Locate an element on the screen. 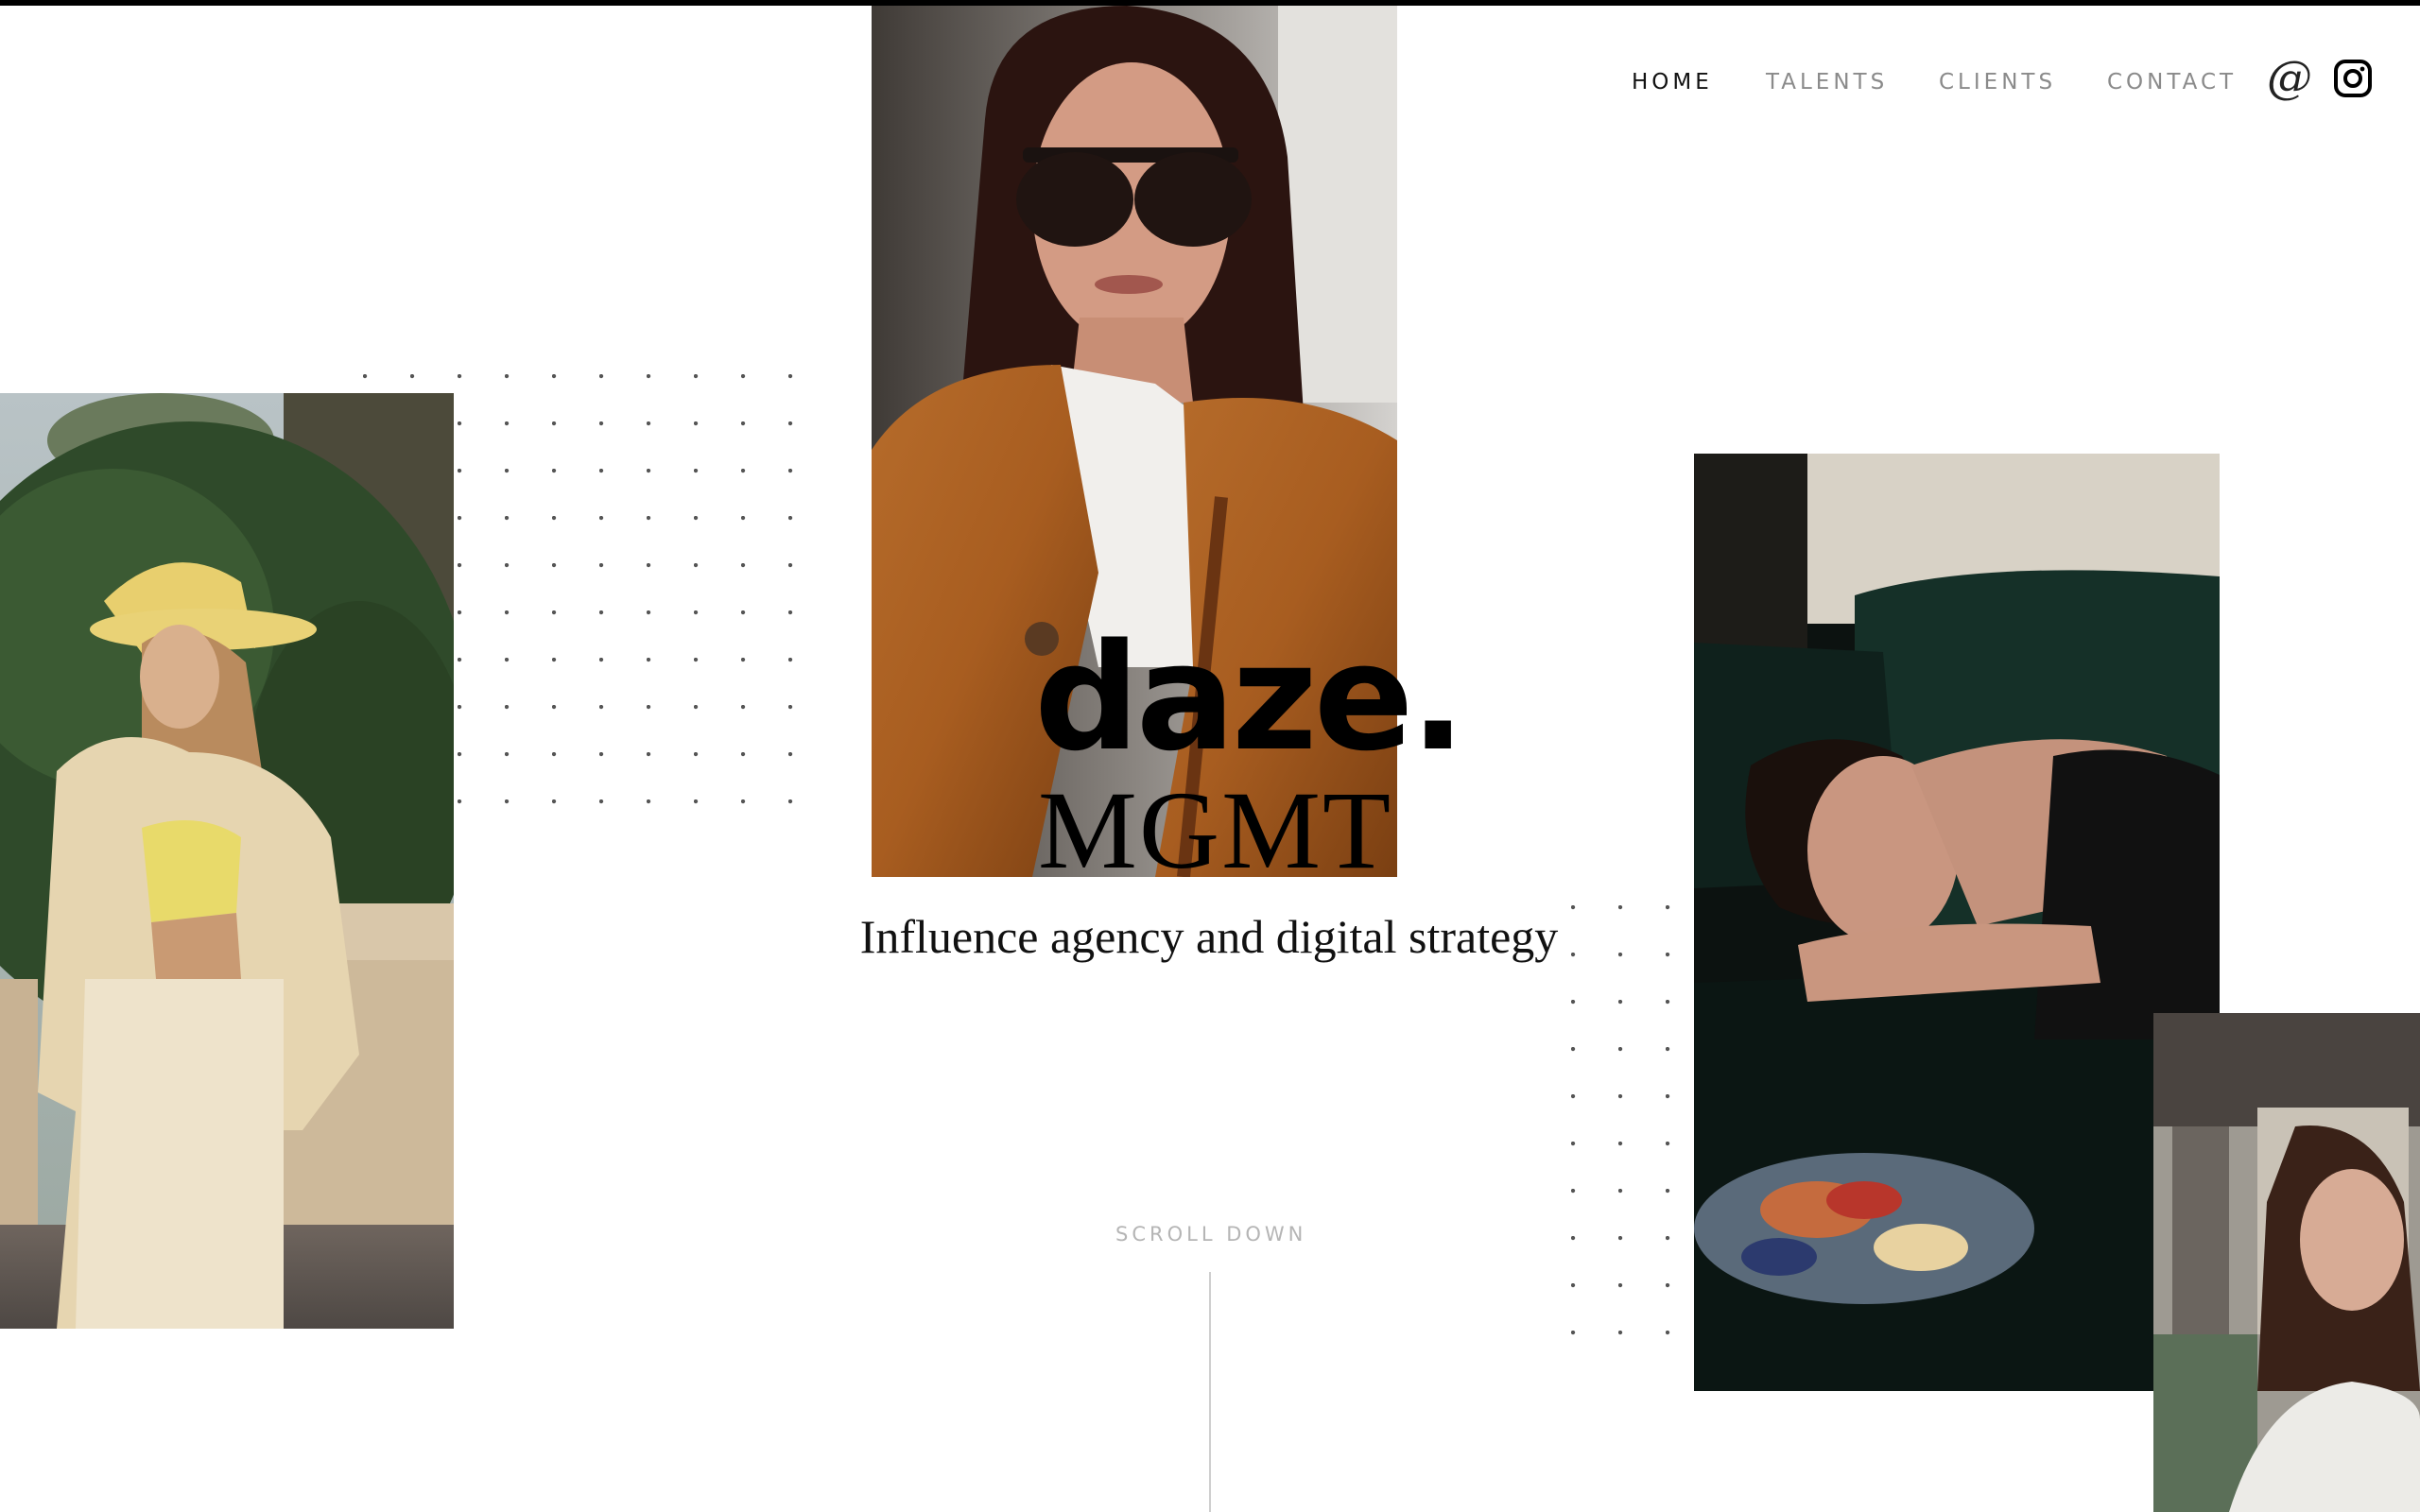  tagline: Influence agency and digital strategy is located at coordinates (1210, 936).